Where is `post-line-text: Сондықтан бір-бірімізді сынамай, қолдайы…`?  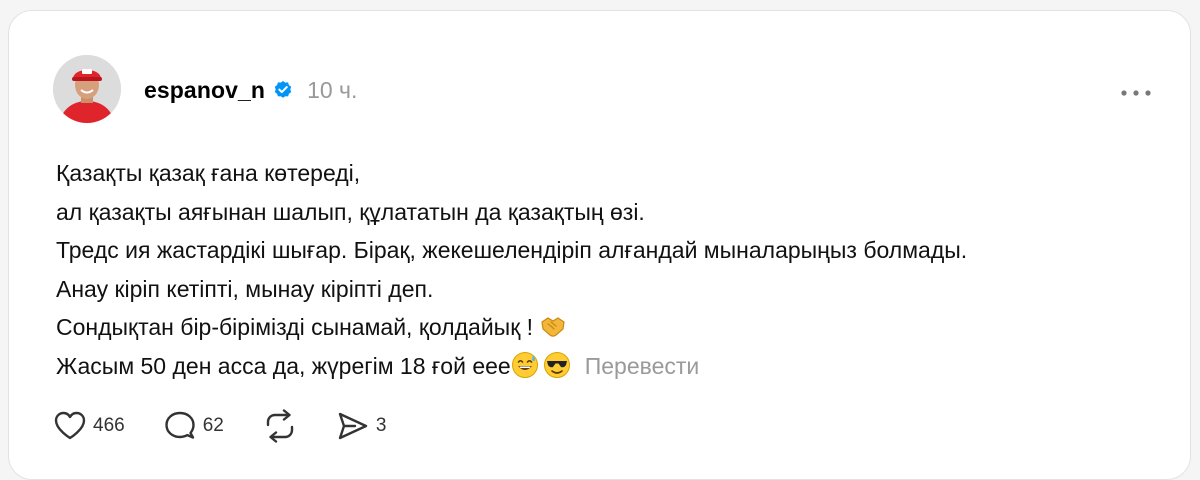 post-line-text: Сондықтан бір-бірімізді сынамай, қолдайы… is located at coordinates (295, 327).